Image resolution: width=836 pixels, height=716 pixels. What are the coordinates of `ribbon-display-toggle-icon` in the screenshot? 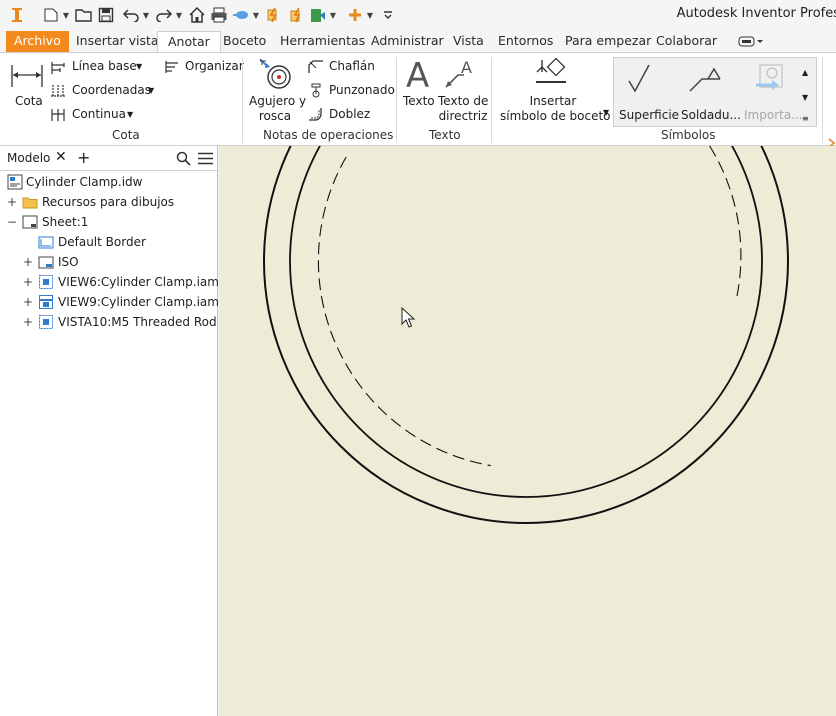 It's located at (751, 41).